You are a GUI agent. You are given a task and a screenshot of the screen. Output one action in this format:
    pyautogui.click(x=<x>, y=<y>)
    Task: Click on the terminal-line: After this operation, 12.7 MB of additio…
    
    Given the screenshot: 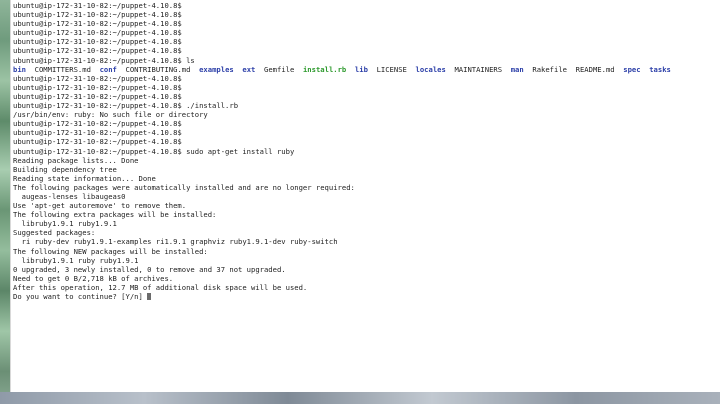 What is the action you would take?
    pyautogui.click(x=366, y=287)
    